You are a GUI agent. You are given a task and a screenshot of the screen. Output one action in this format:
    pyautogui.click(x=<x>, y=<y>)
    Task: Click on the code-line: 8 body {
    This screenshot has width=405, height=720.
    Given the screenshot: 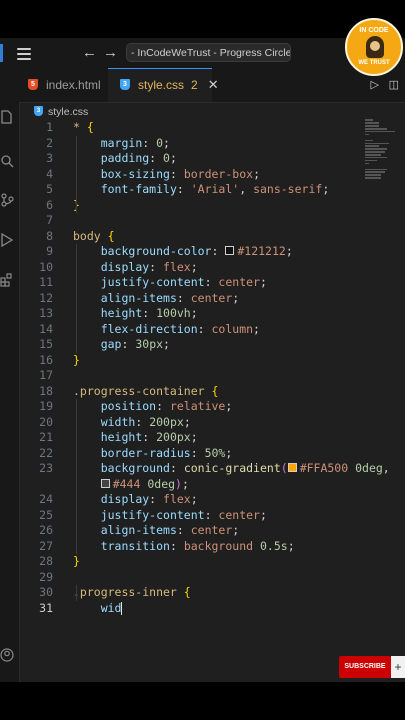 What is the action you would take?
    pyautogui.click(x=189, y=237)
    